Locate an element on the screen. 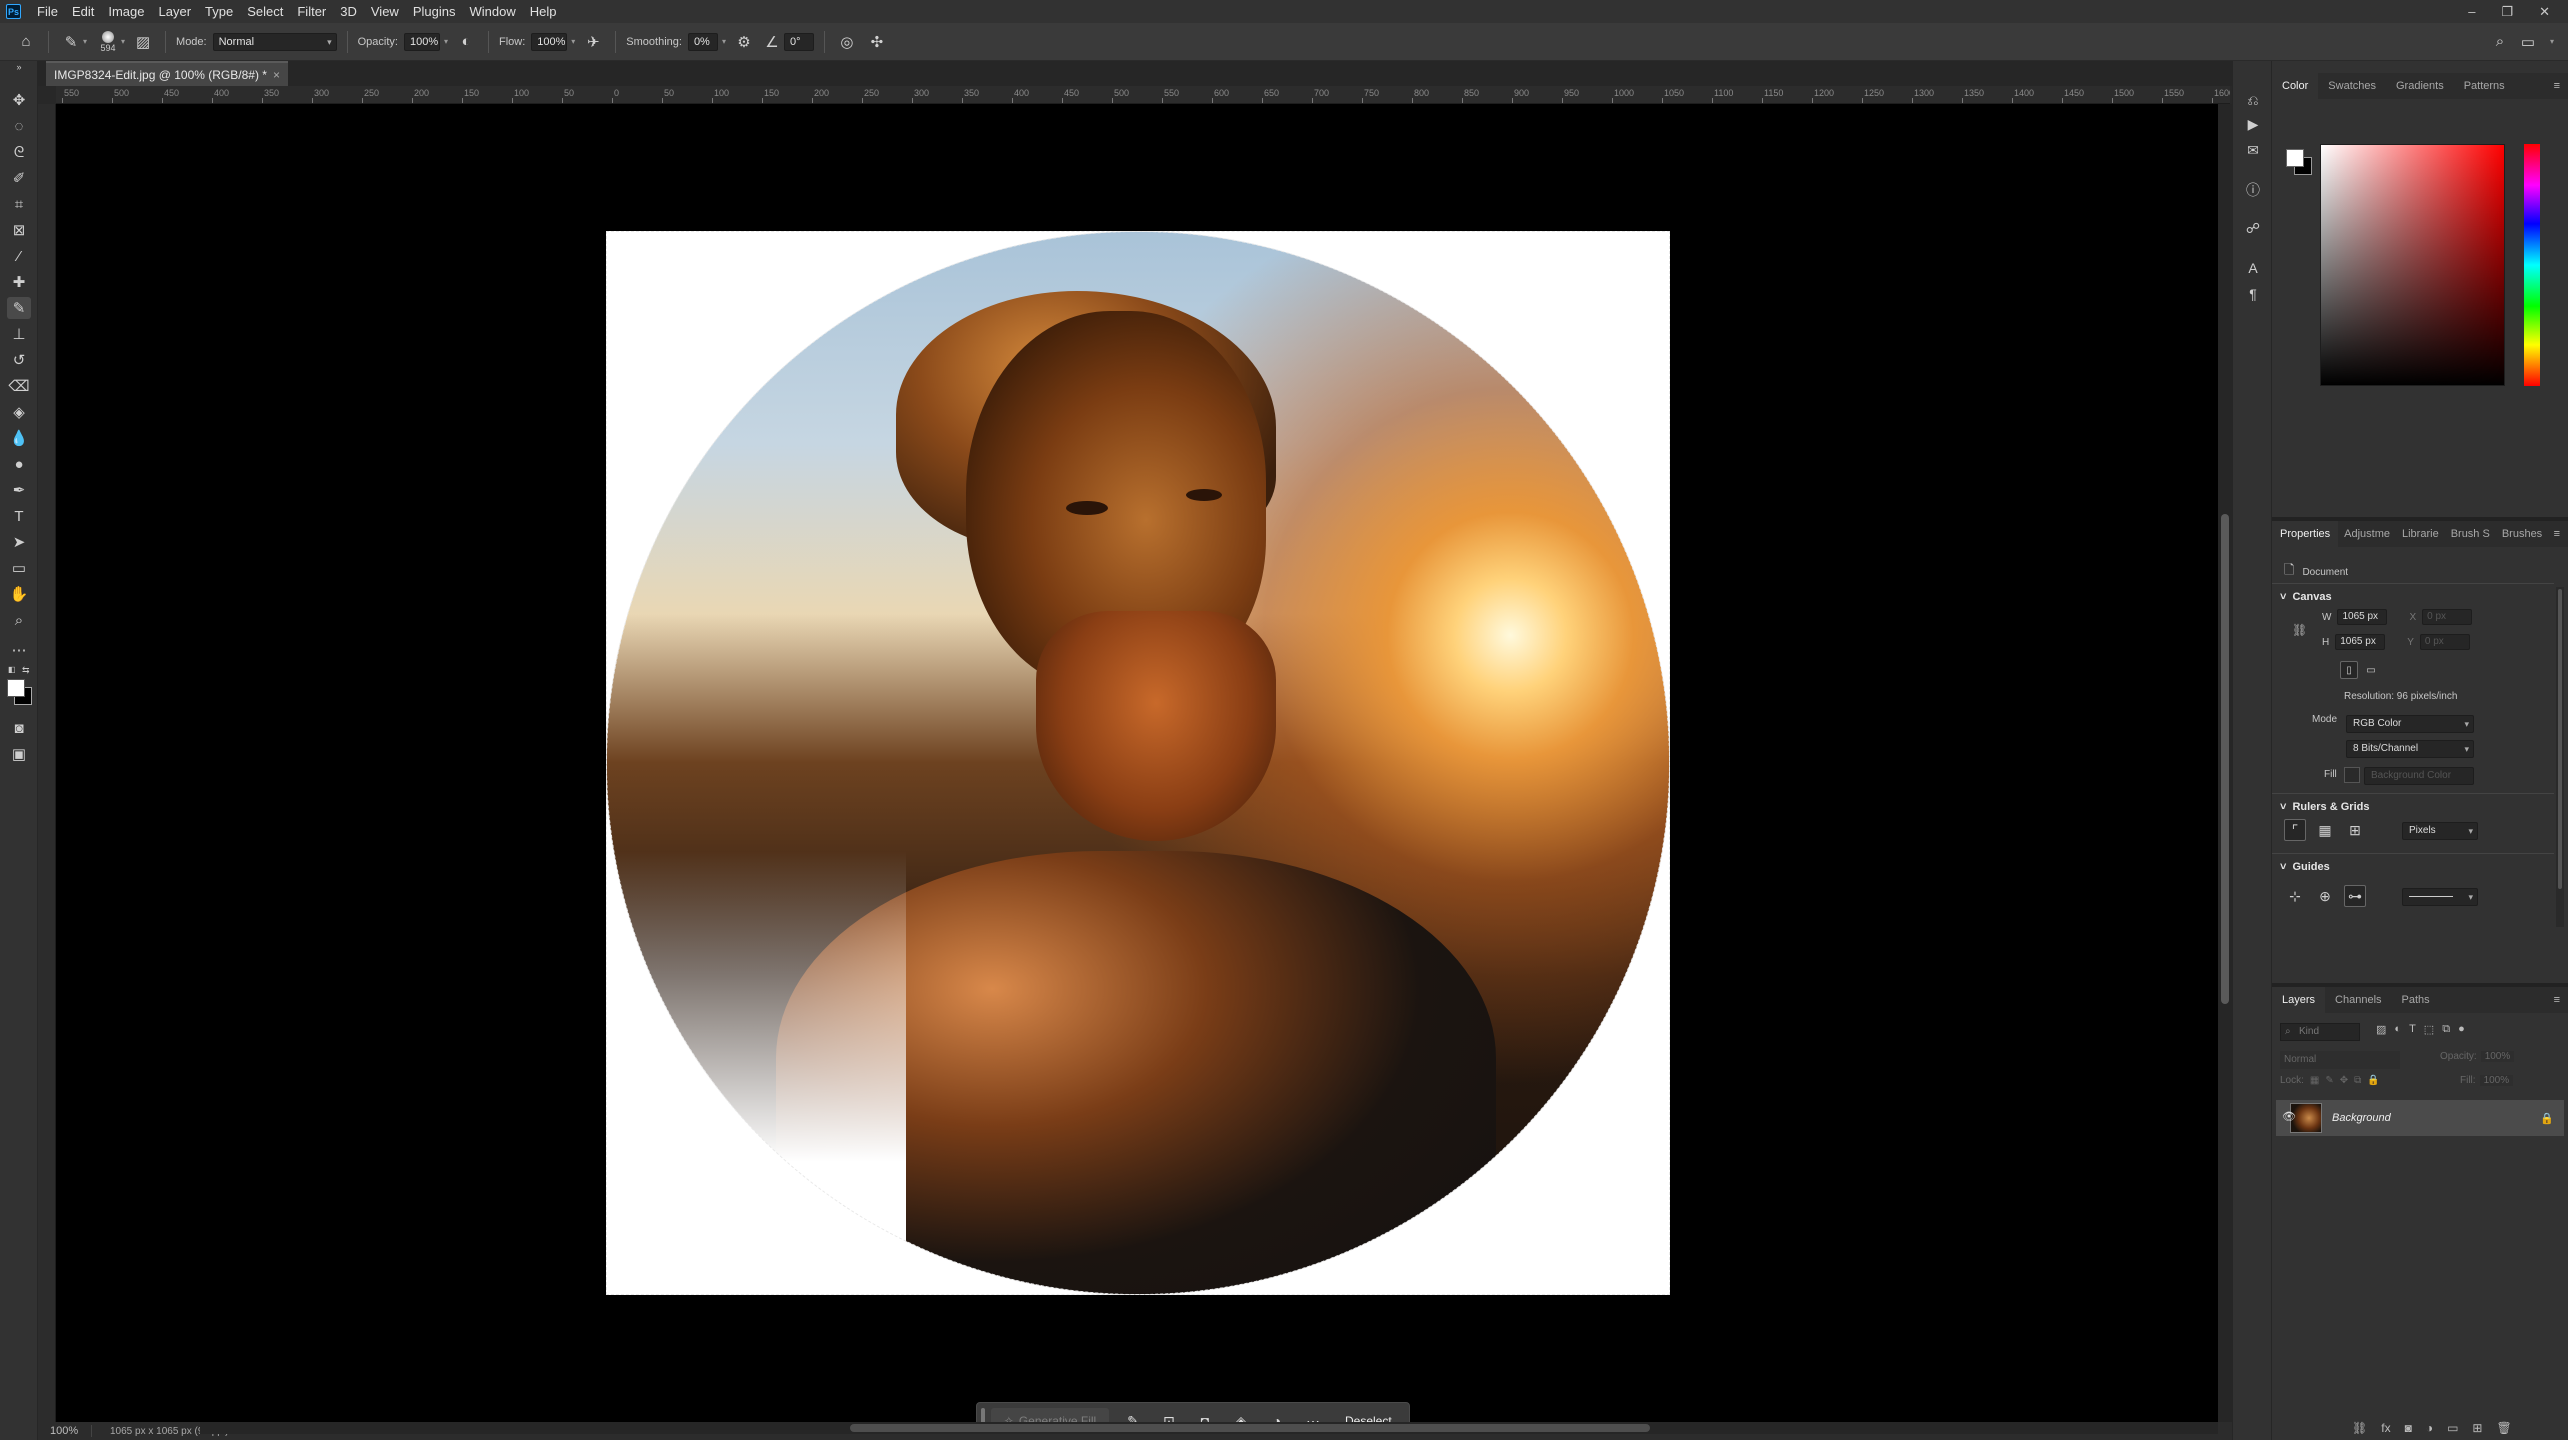 The image size is (2568, 1440). tab-color: Color is located at coordinates (2295, 86).